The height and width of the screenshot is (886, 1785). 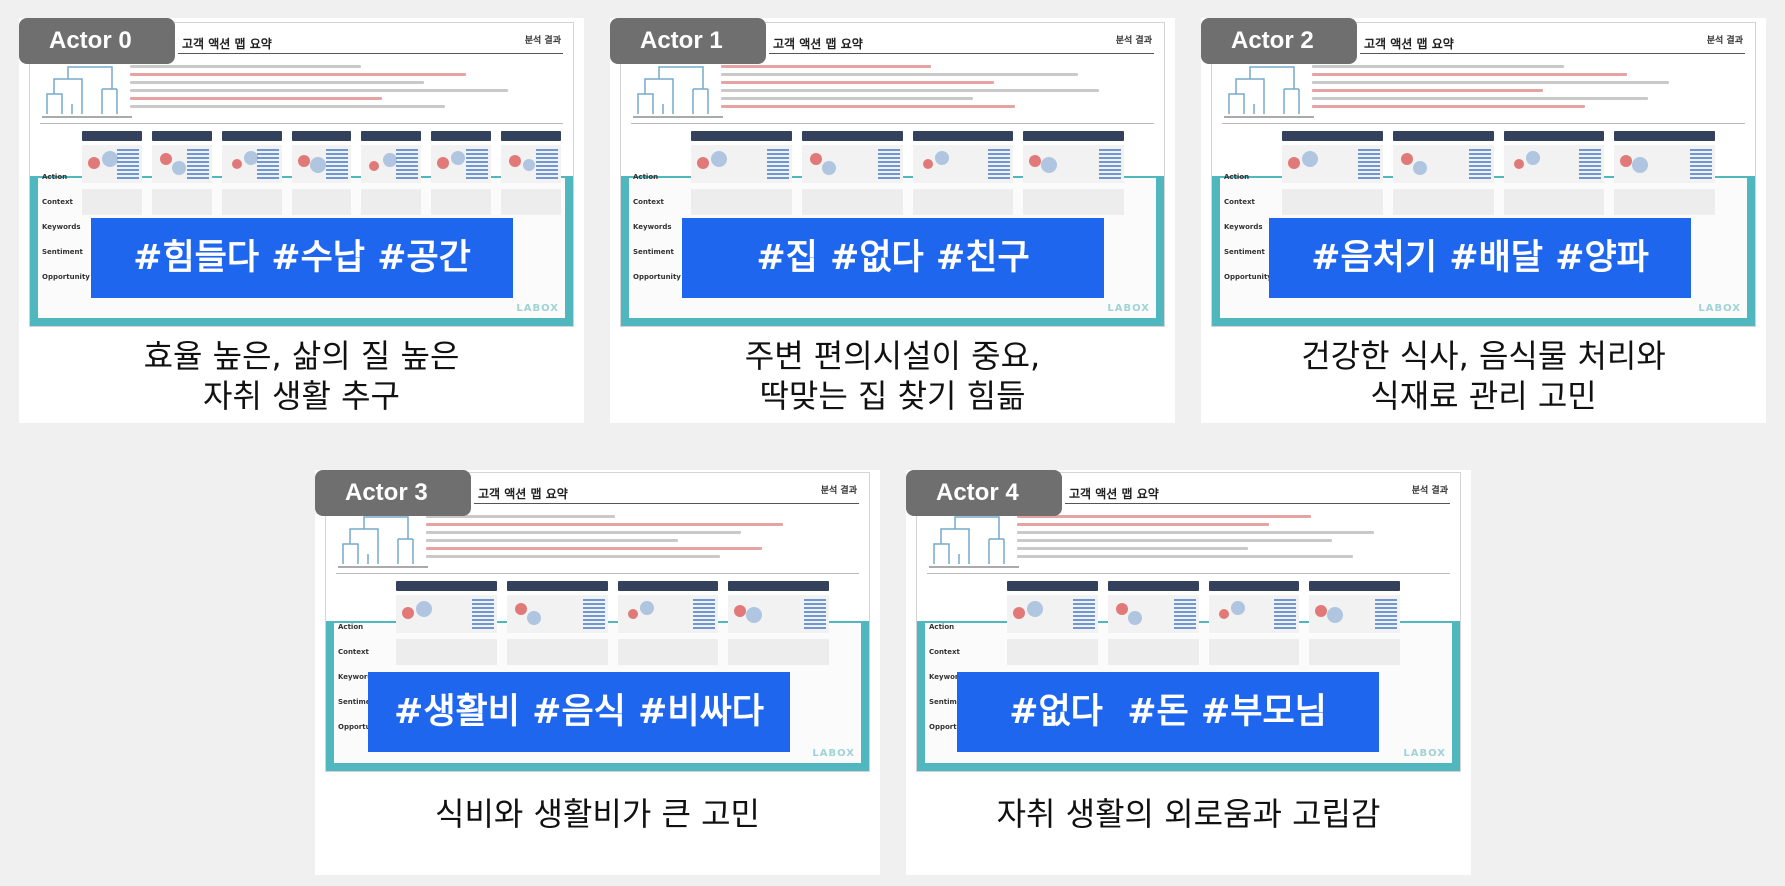 I want to click on actor-badge: Actor 4, so click(x=984, y=493).